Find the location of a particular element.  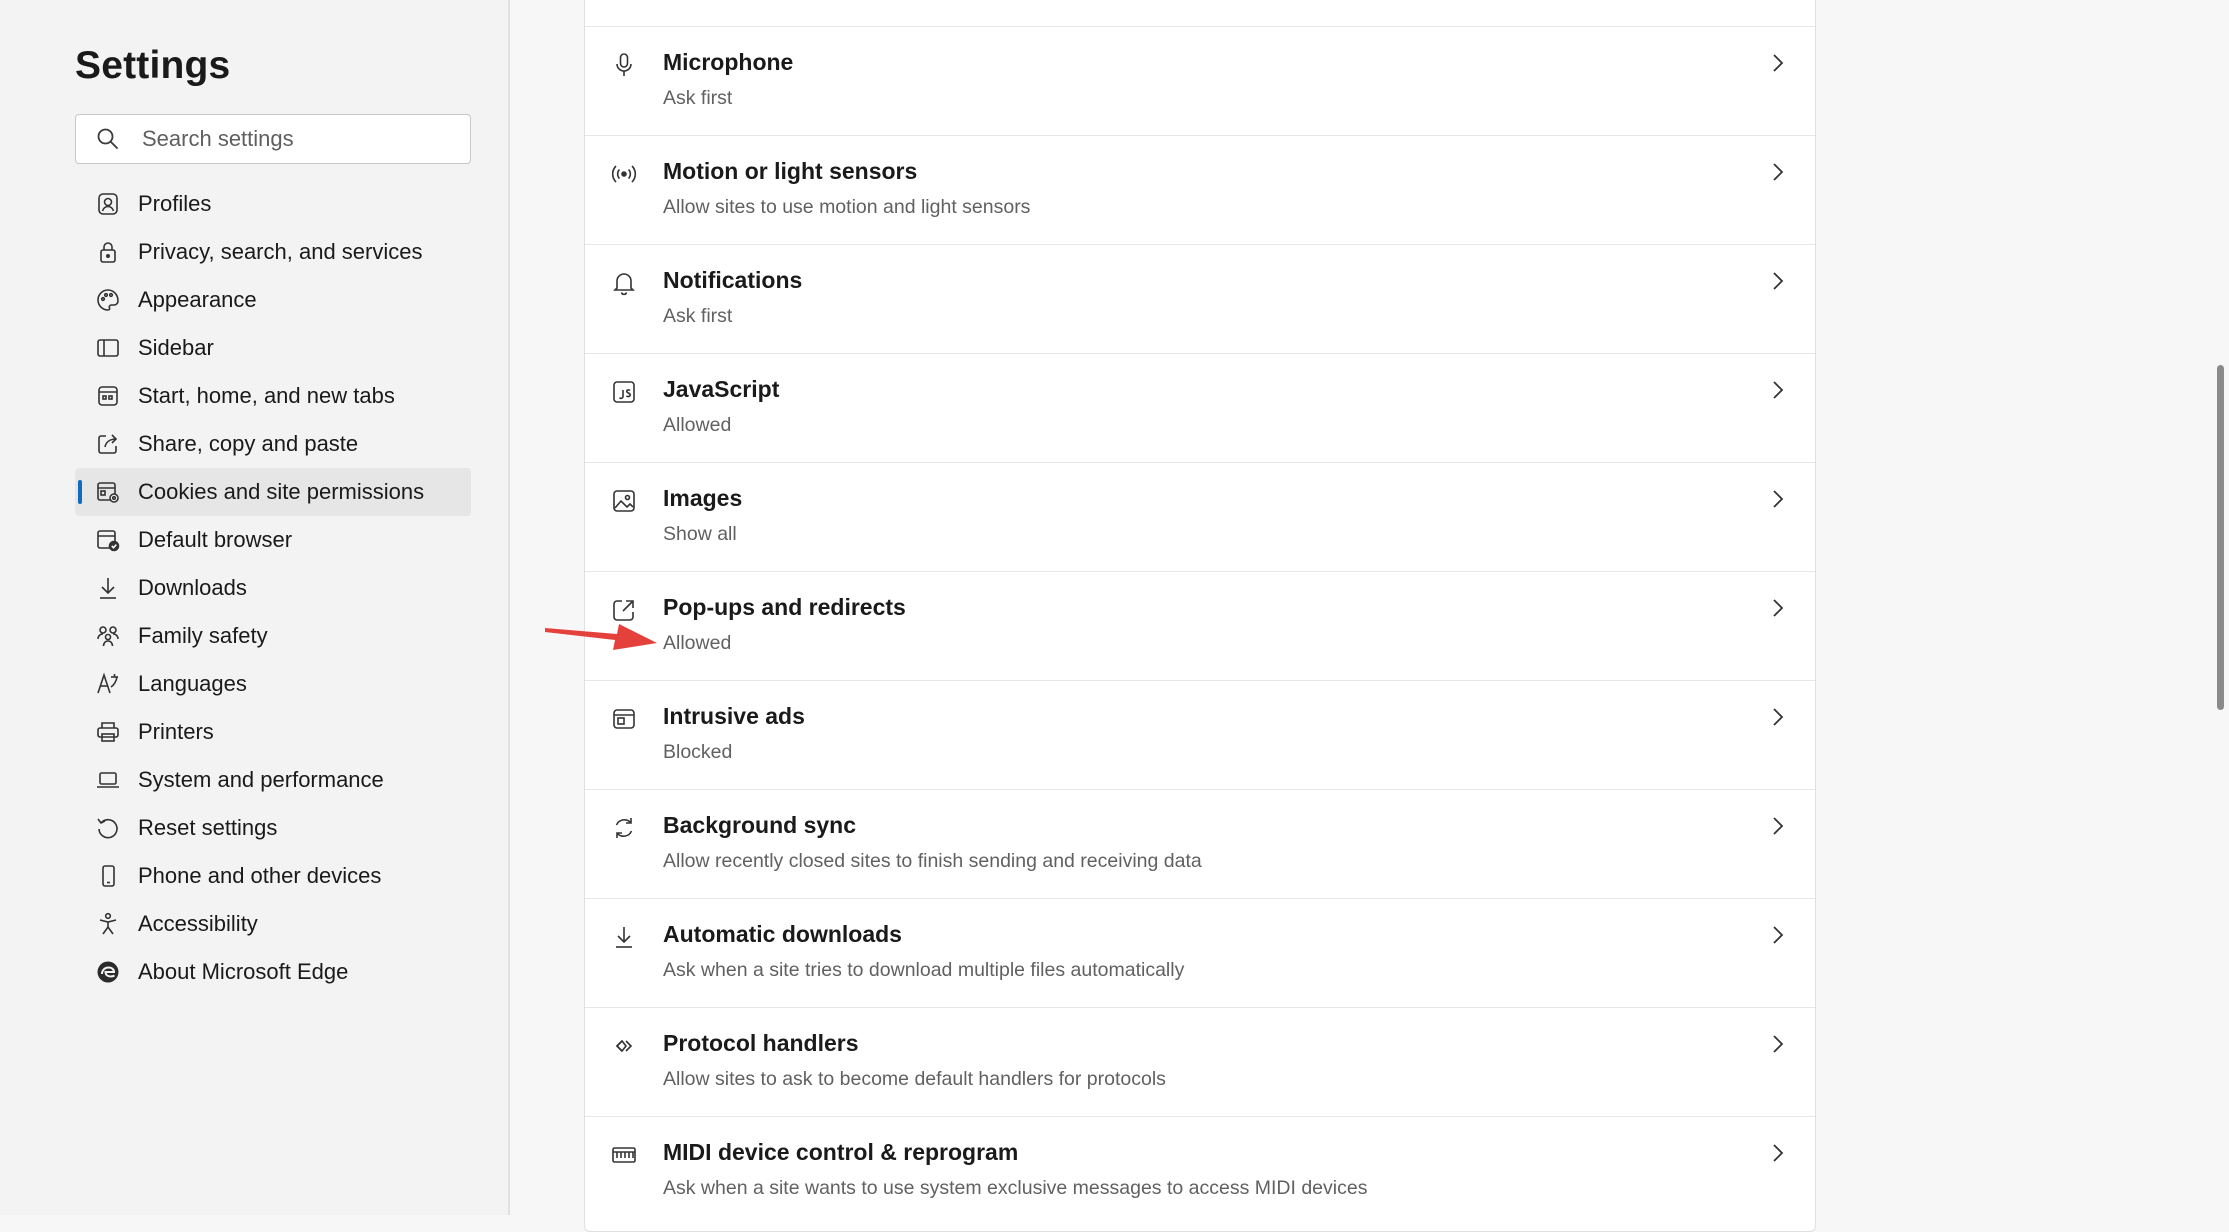

sidebar-item-label: Share, copy and paste is located at coordinates (248, 443).